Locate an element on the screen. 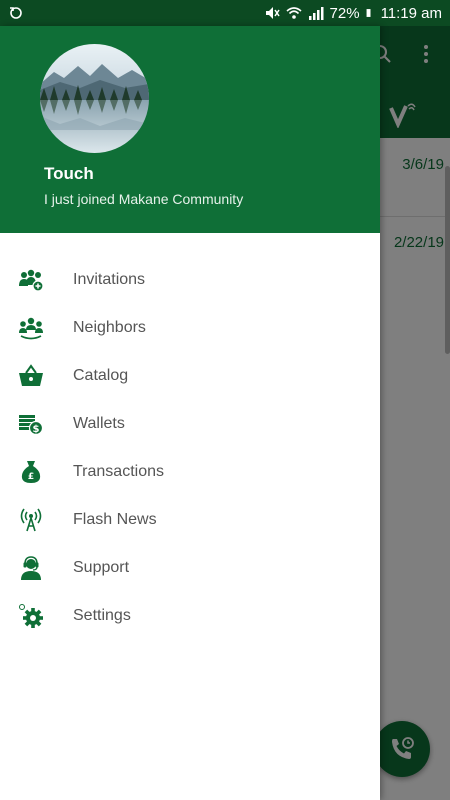 This screenshot has height=800, width=450. menu-item-neighbors: Neighbors is located at coordinates (190, 328).